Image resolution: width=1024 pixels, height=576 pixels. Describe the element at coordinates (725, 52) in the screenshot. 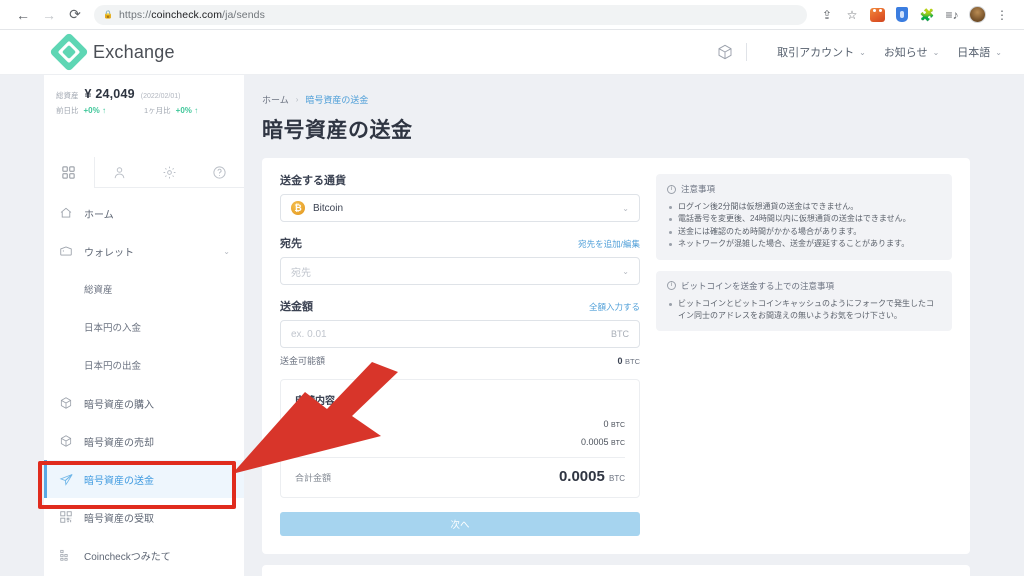

I see `cube-icon` at that location.